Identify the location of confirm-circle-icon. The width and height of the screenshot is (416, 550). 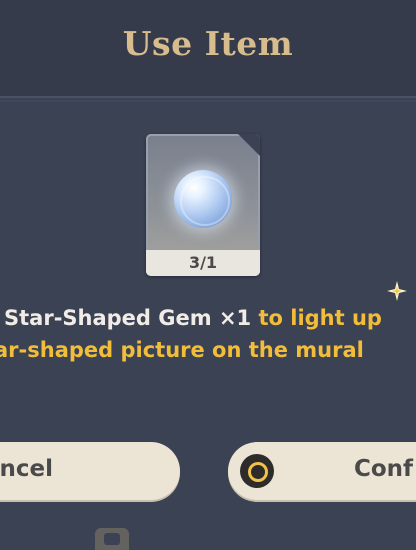
(257, 471).